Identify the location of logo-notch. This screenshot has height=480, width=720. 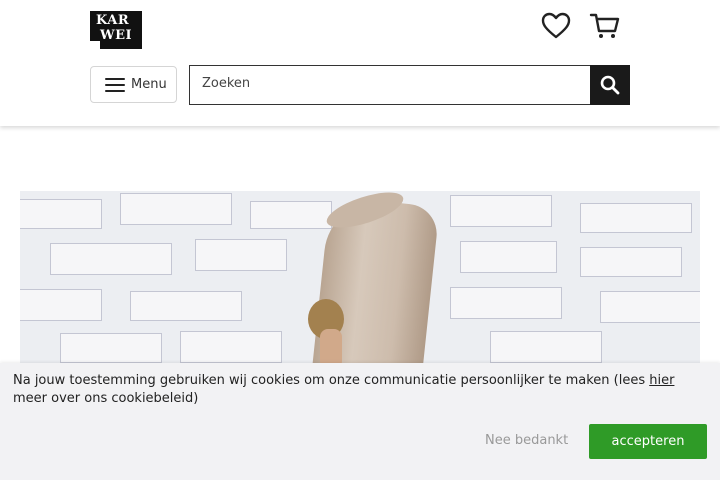
(95, 45).